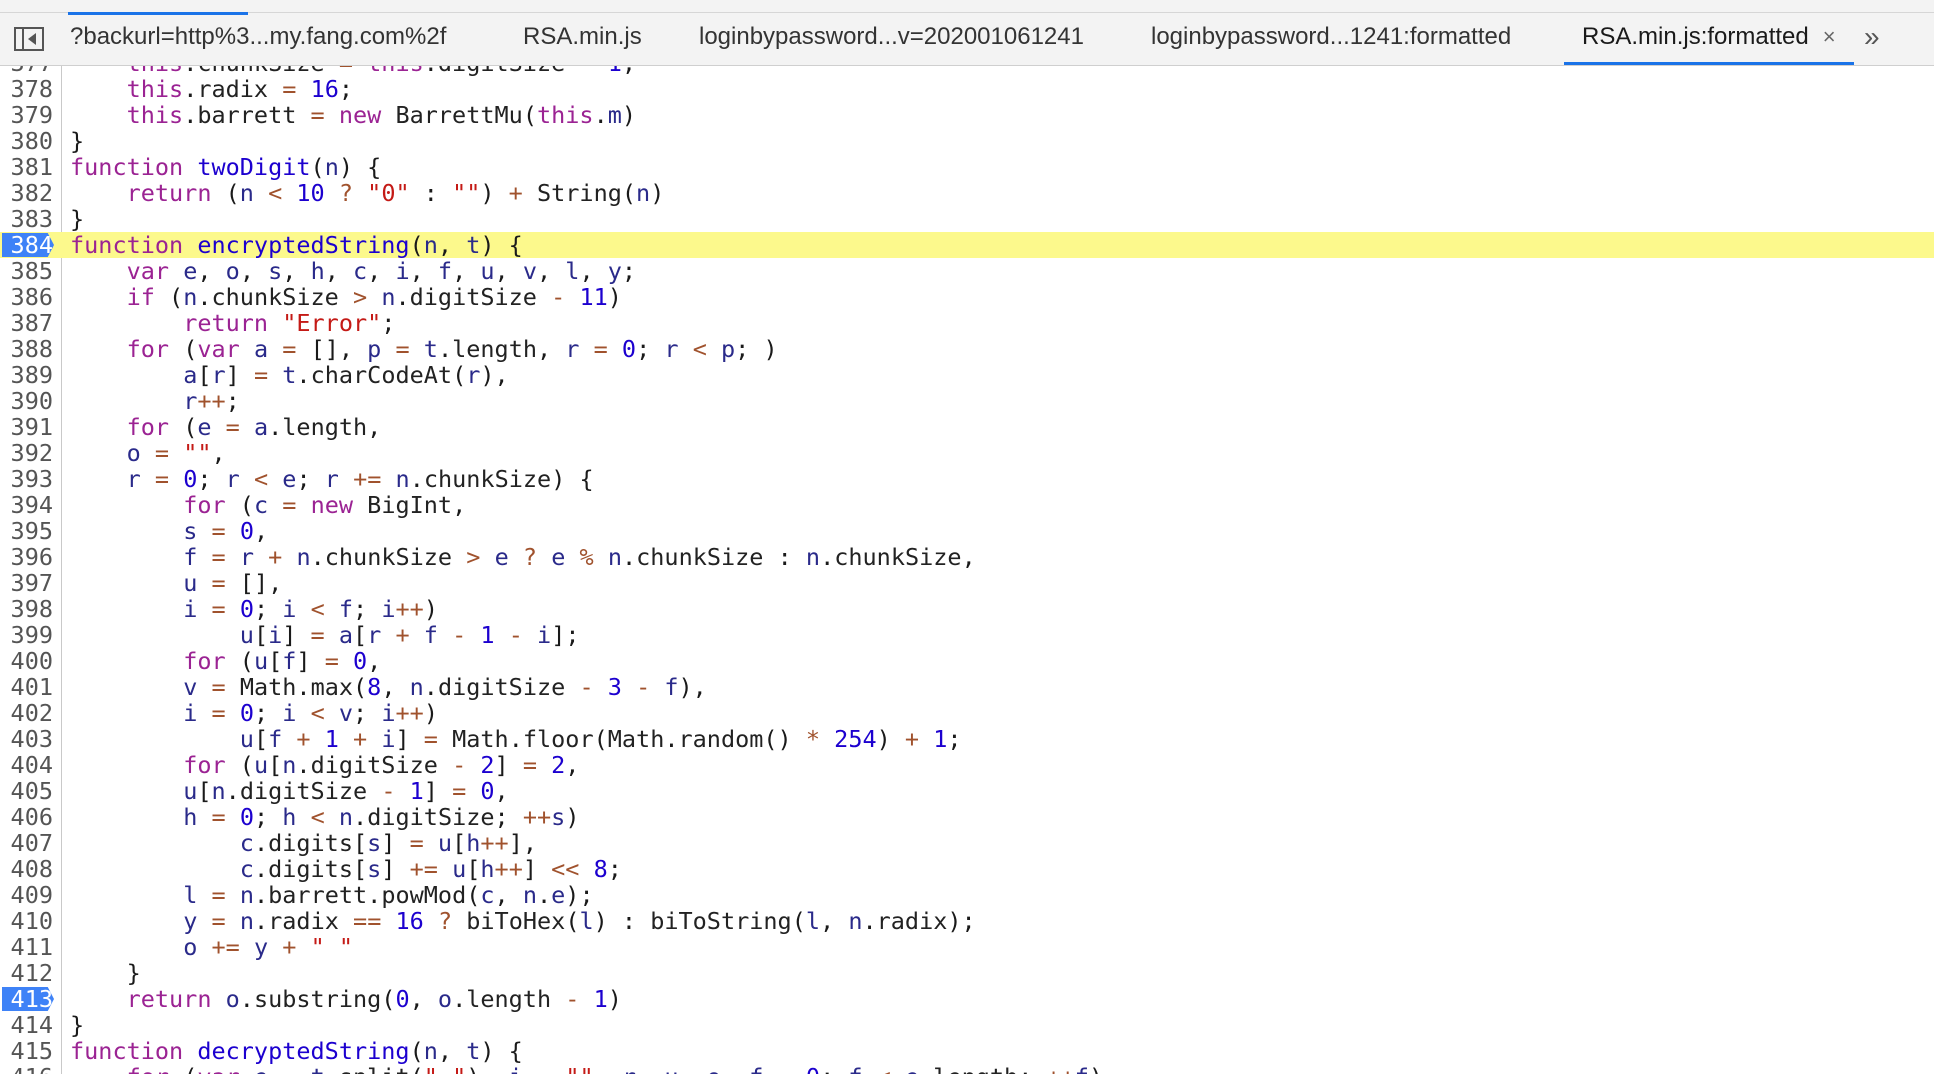  What do you see at coordinates (26, 583) in the screenshot?
I see `line-number: 397` at bounding box center [26, 583].